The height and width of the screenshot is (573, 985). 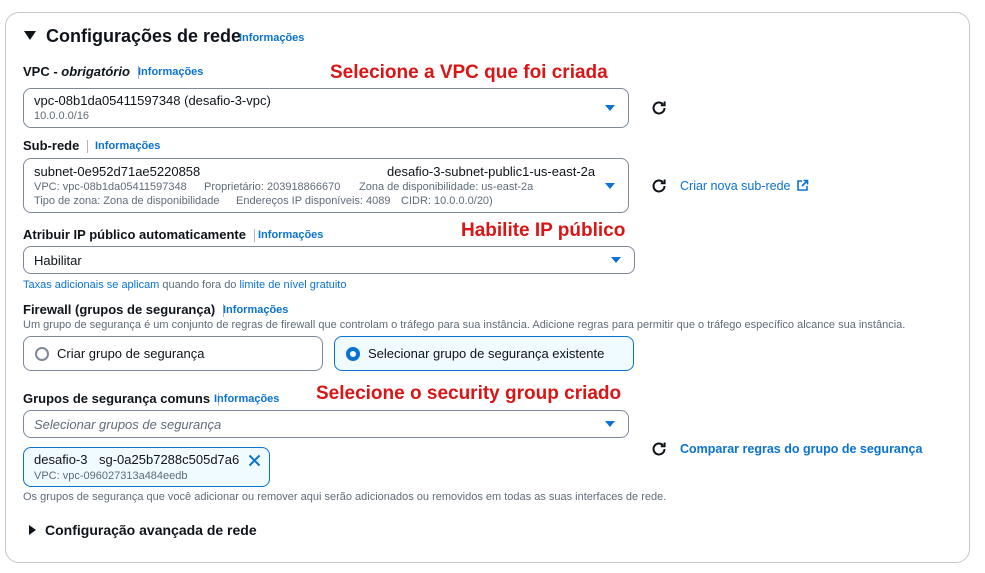 What do you see at coordinates (95, 71) in the screenshot?
I see `vpc-required-text: obrigatório` at bounding box center [95, 71].